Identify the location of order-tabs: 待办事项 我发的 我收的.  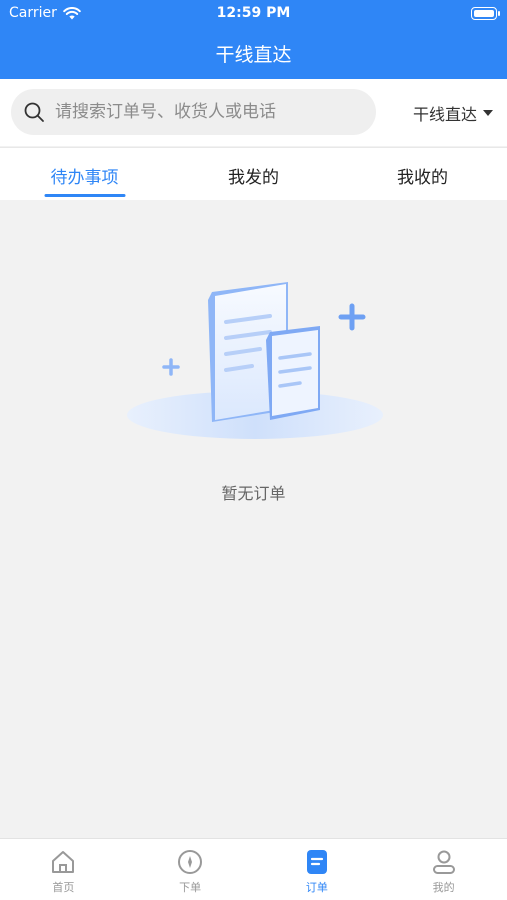
(253, 173).